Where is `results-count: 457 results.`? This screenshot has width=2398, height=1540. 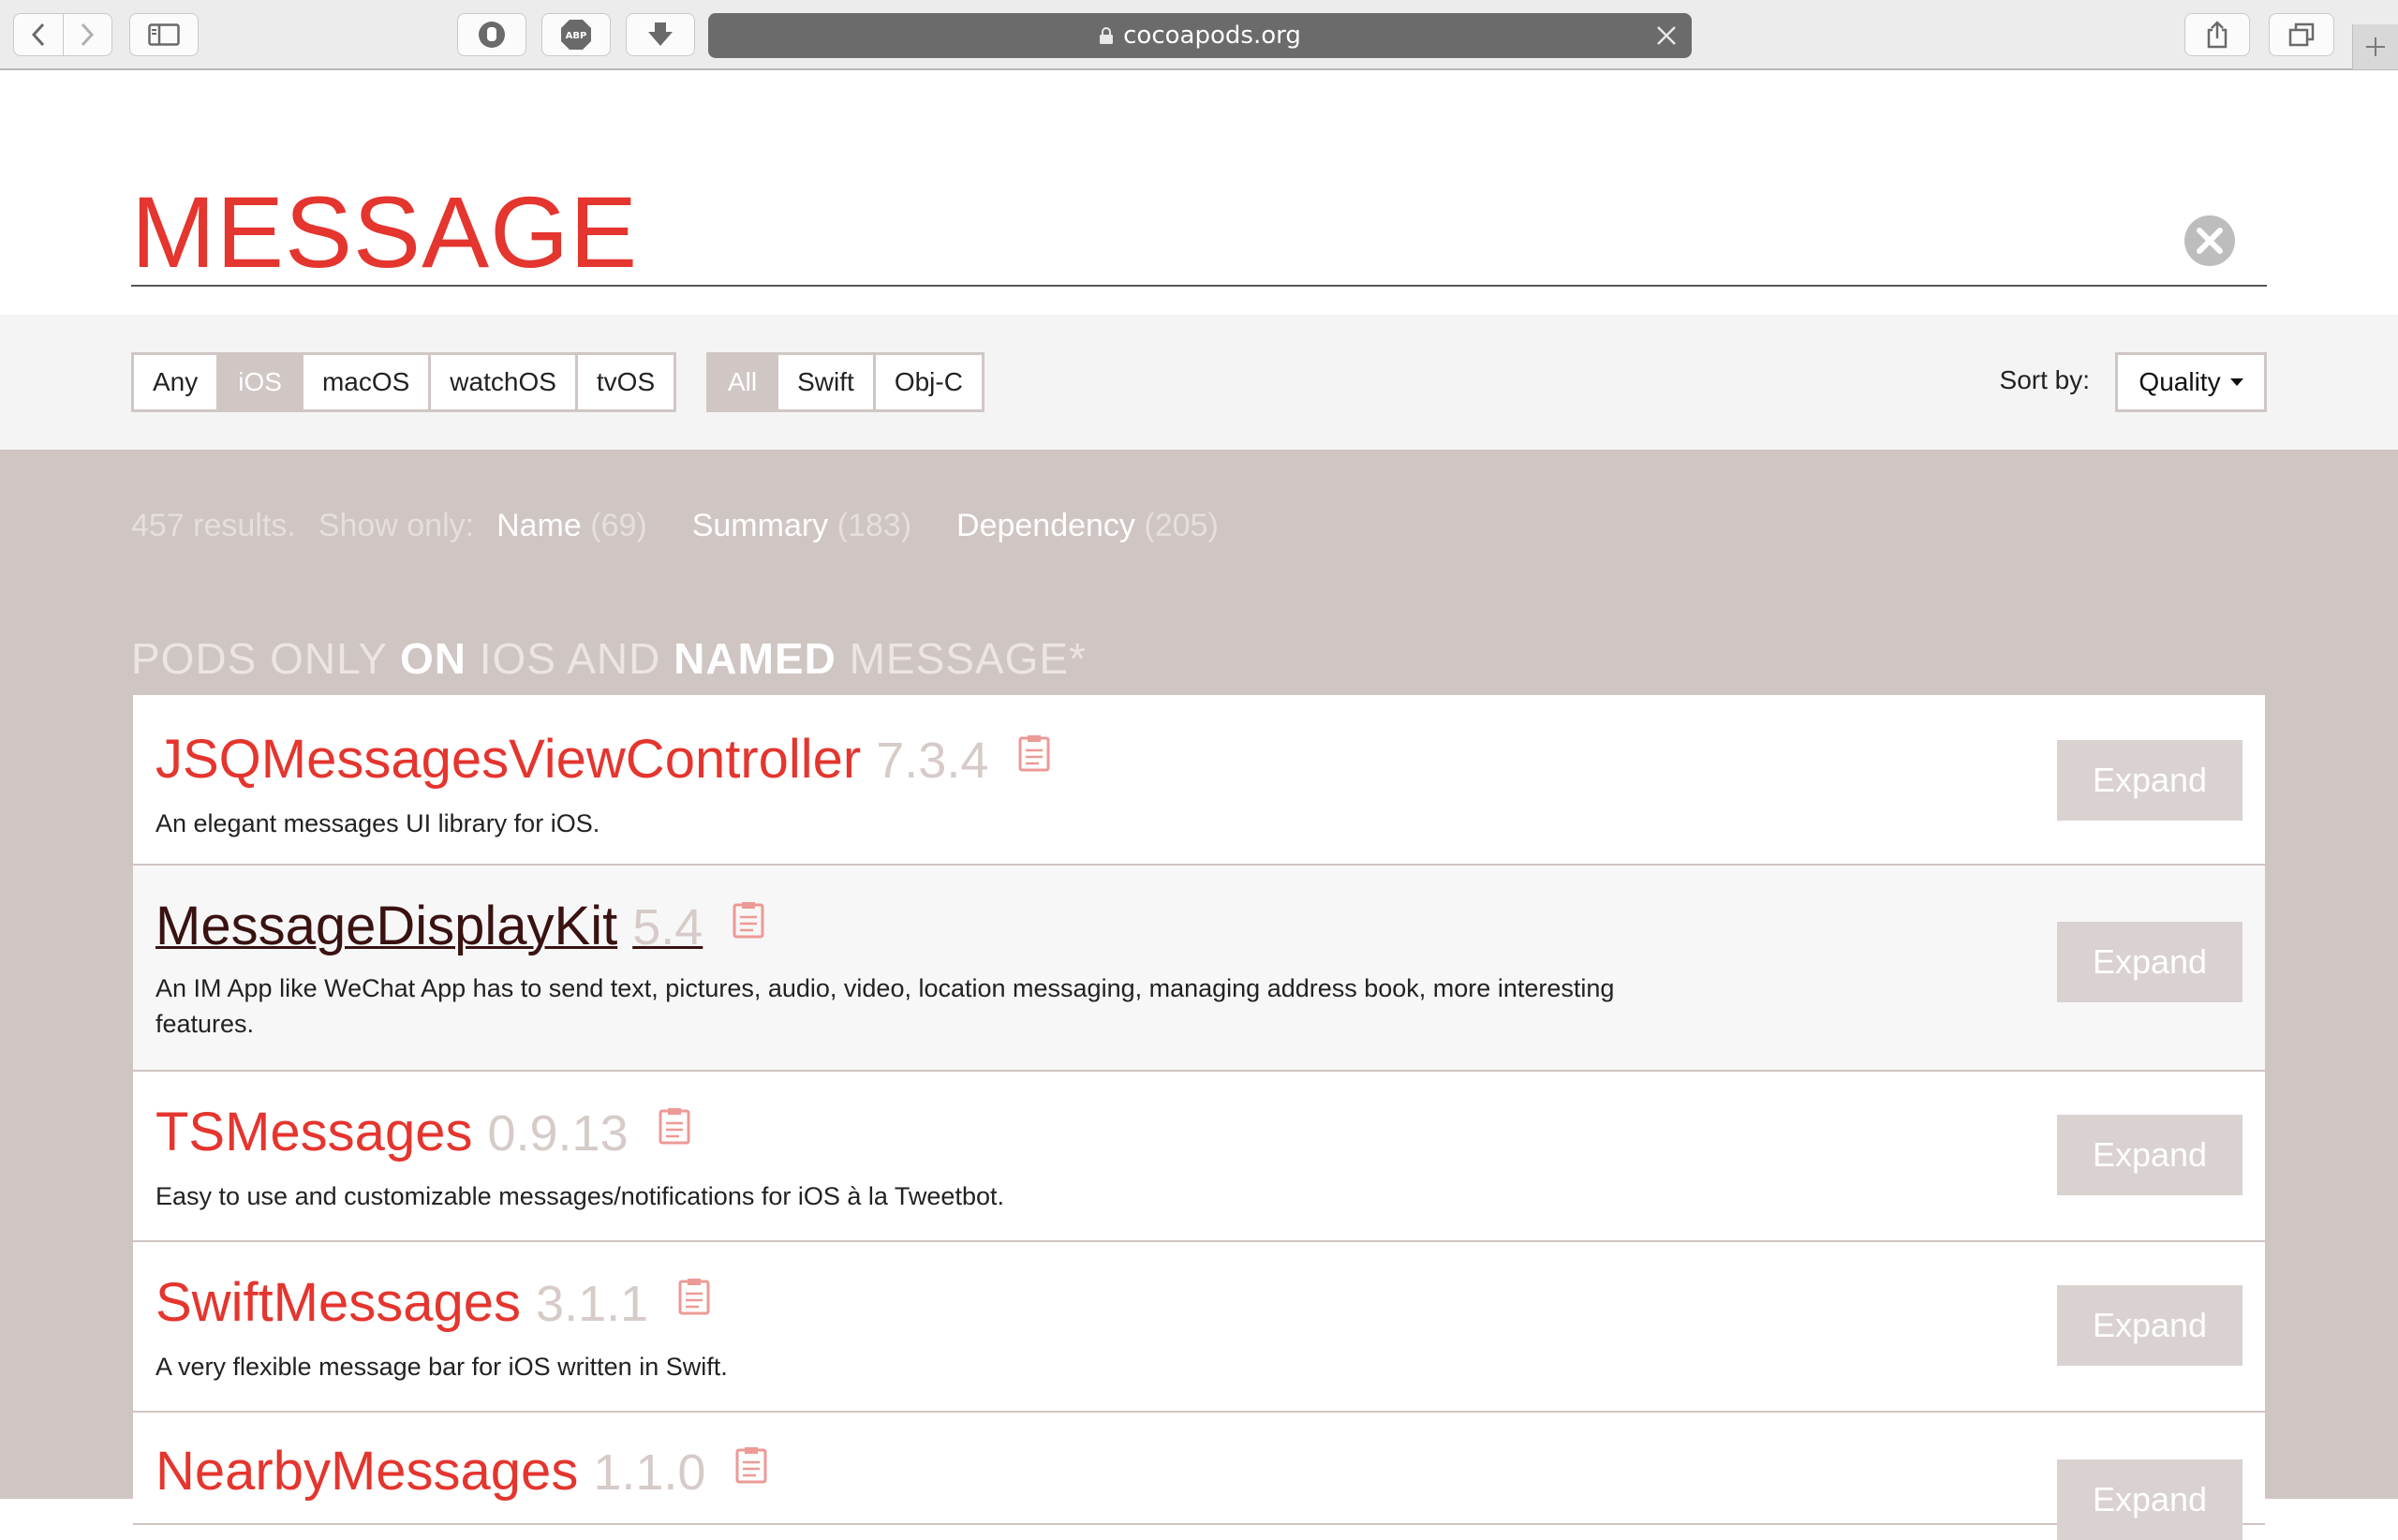
results-count: 457 results. is located at coordinates (213, 525).